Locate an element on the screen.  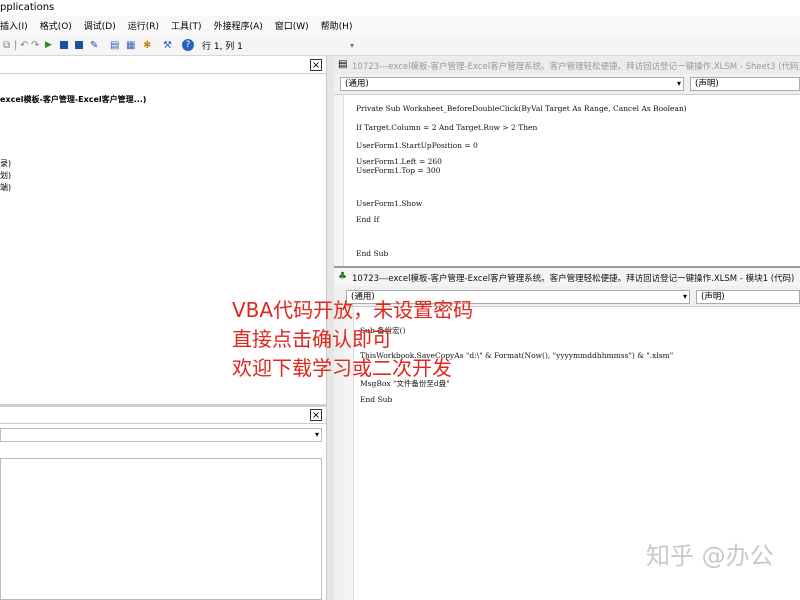
menu-help: 帮助(H) is located at coordinates (337, 25).